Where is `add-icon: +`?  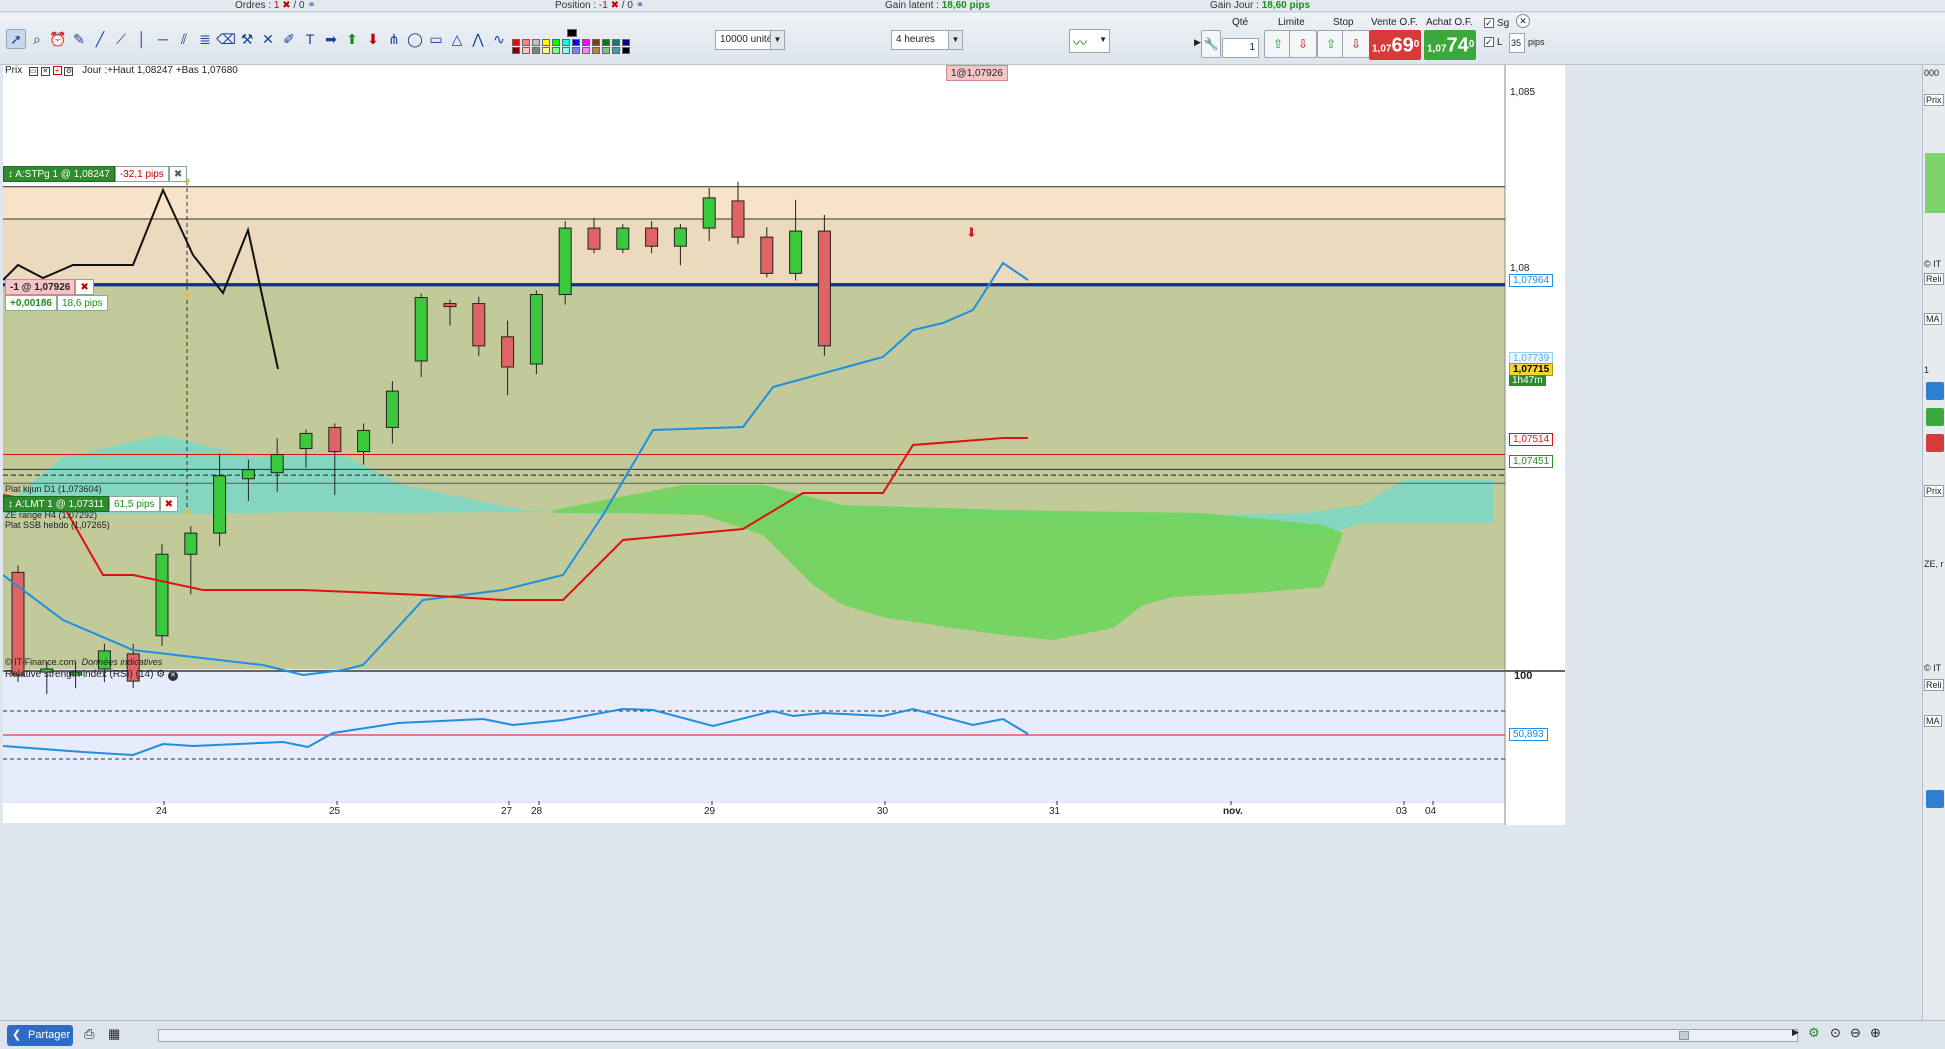 add-icon: + is located at coordinates (57, 70).